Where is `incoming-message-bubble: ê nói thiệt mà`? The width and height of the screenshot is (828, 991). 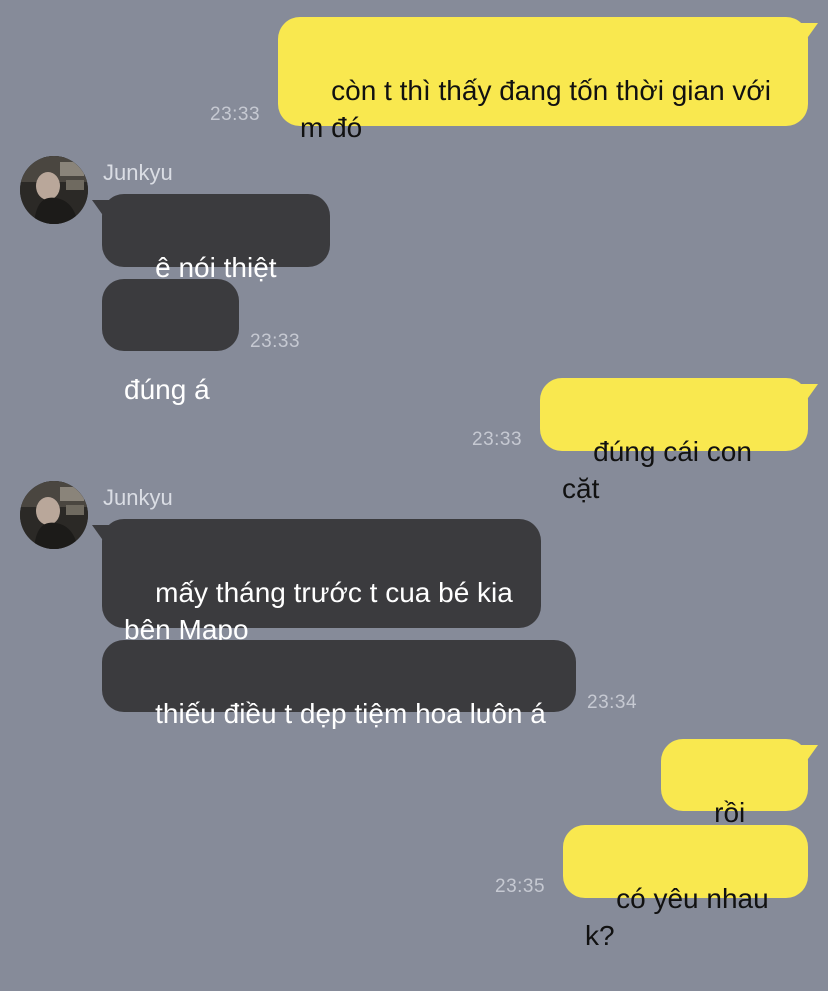
incoming-message-bubble: ê nói thiệt mà is located at coordinates (216, 257).